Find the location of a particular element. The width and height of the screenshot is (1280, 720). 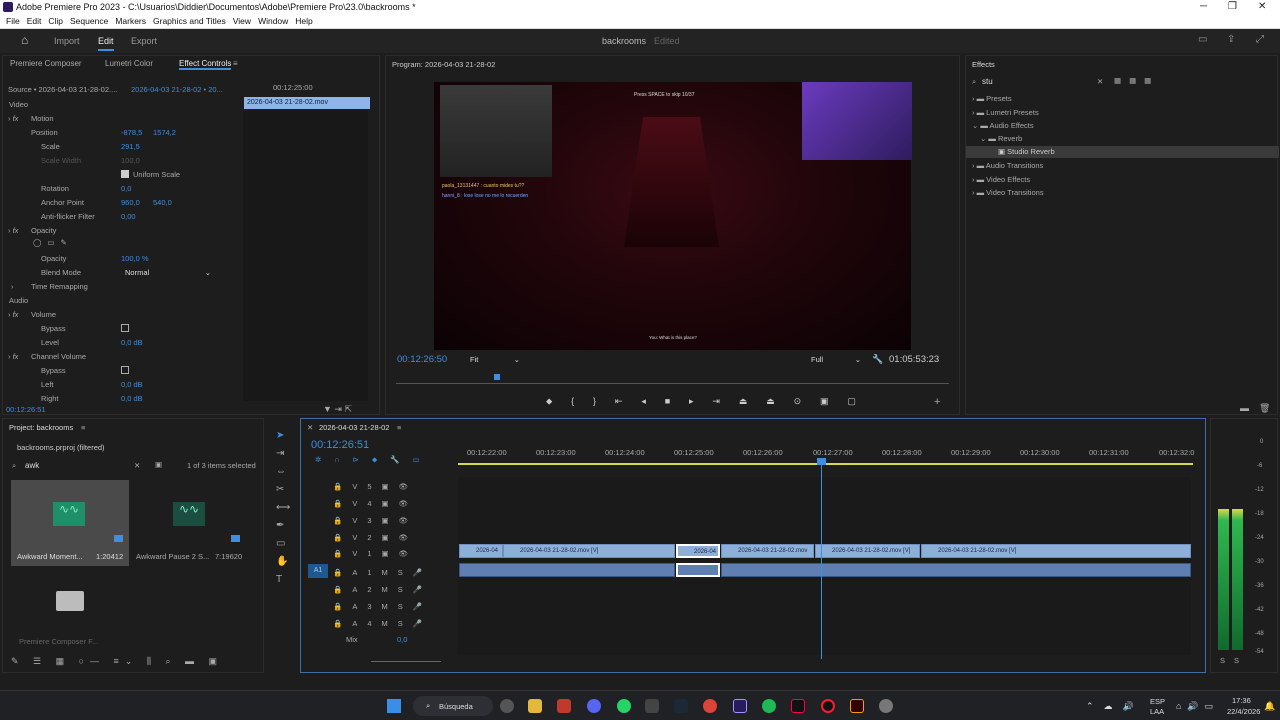

settings-icon is located at coordinates (886, 706).